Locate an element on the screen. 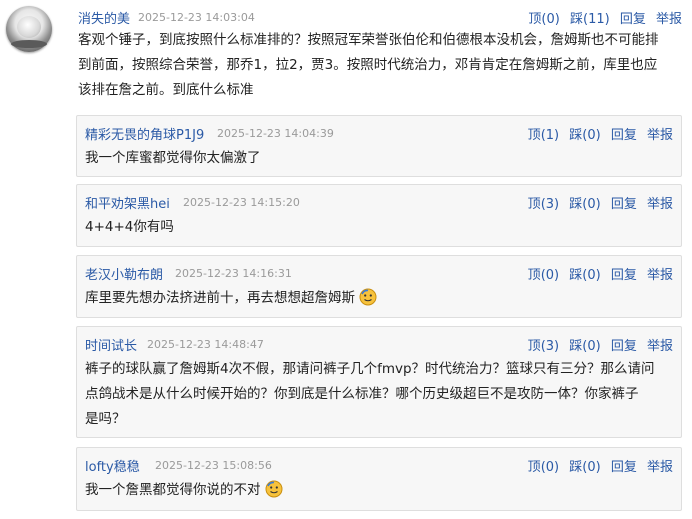 The width and height of the screenshot is (692, 519). comment-username: 消失的美 is located at coordinates (104, 17).